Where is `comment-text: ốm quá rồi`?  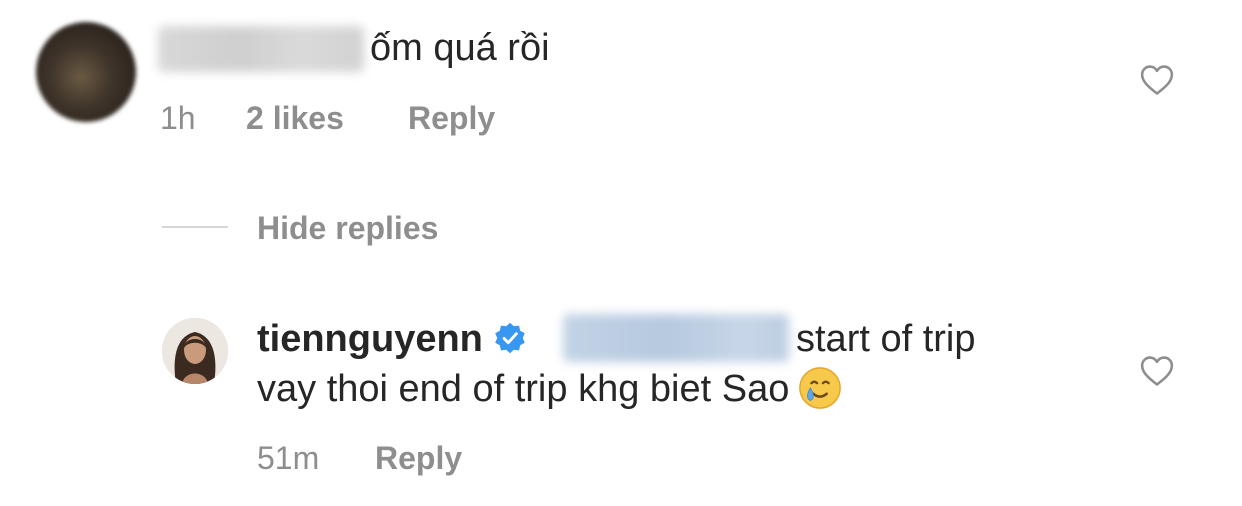
comment-text: ốm quá rồi is located at coordinates (460, 48).